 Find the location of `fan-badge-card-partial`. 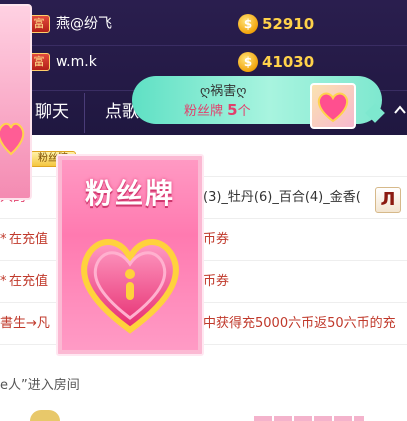

fan-badge-card-partial is located at coordinates (16, 102).